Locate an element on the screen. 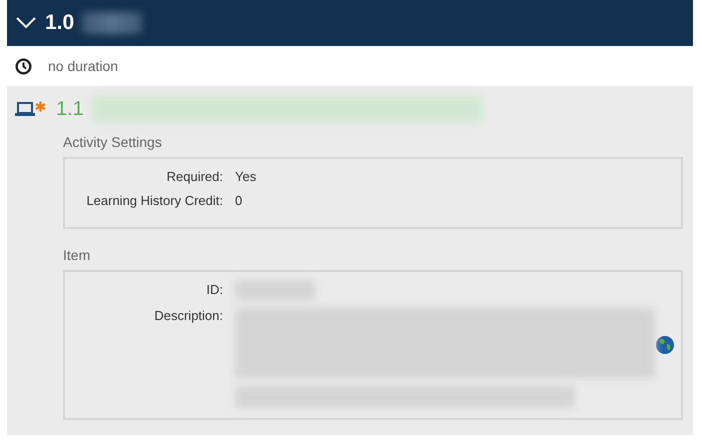  section-title: Item is located at coordinates (77, 255).